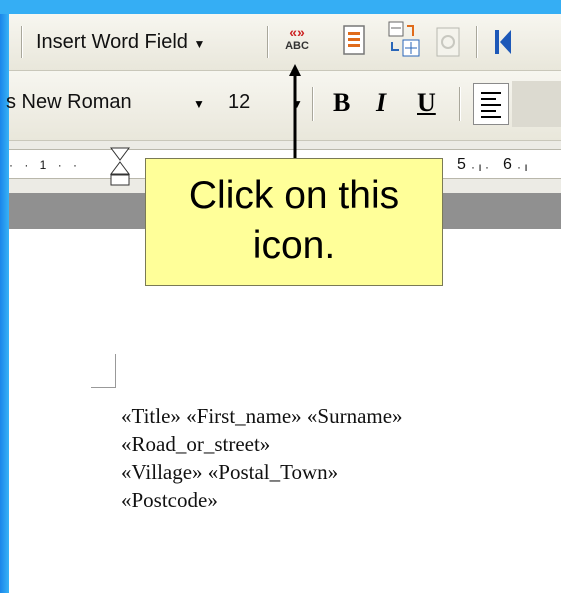 The width and height of the screenshot is (561, 593). I want to click on font-name-value: s New Roman, so click(69, 102).